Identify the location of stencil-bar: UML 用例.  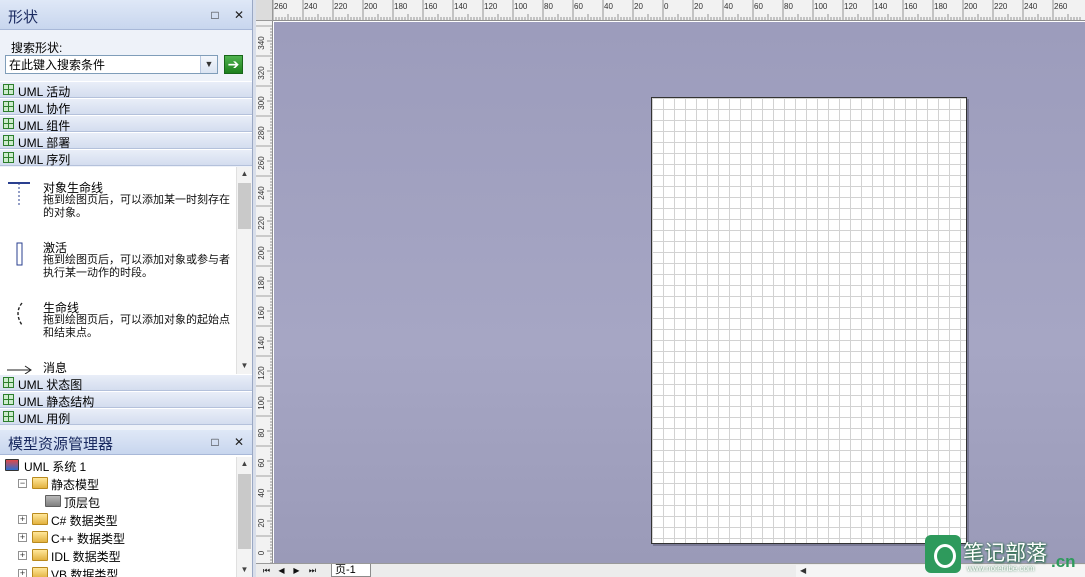
(126, 417).